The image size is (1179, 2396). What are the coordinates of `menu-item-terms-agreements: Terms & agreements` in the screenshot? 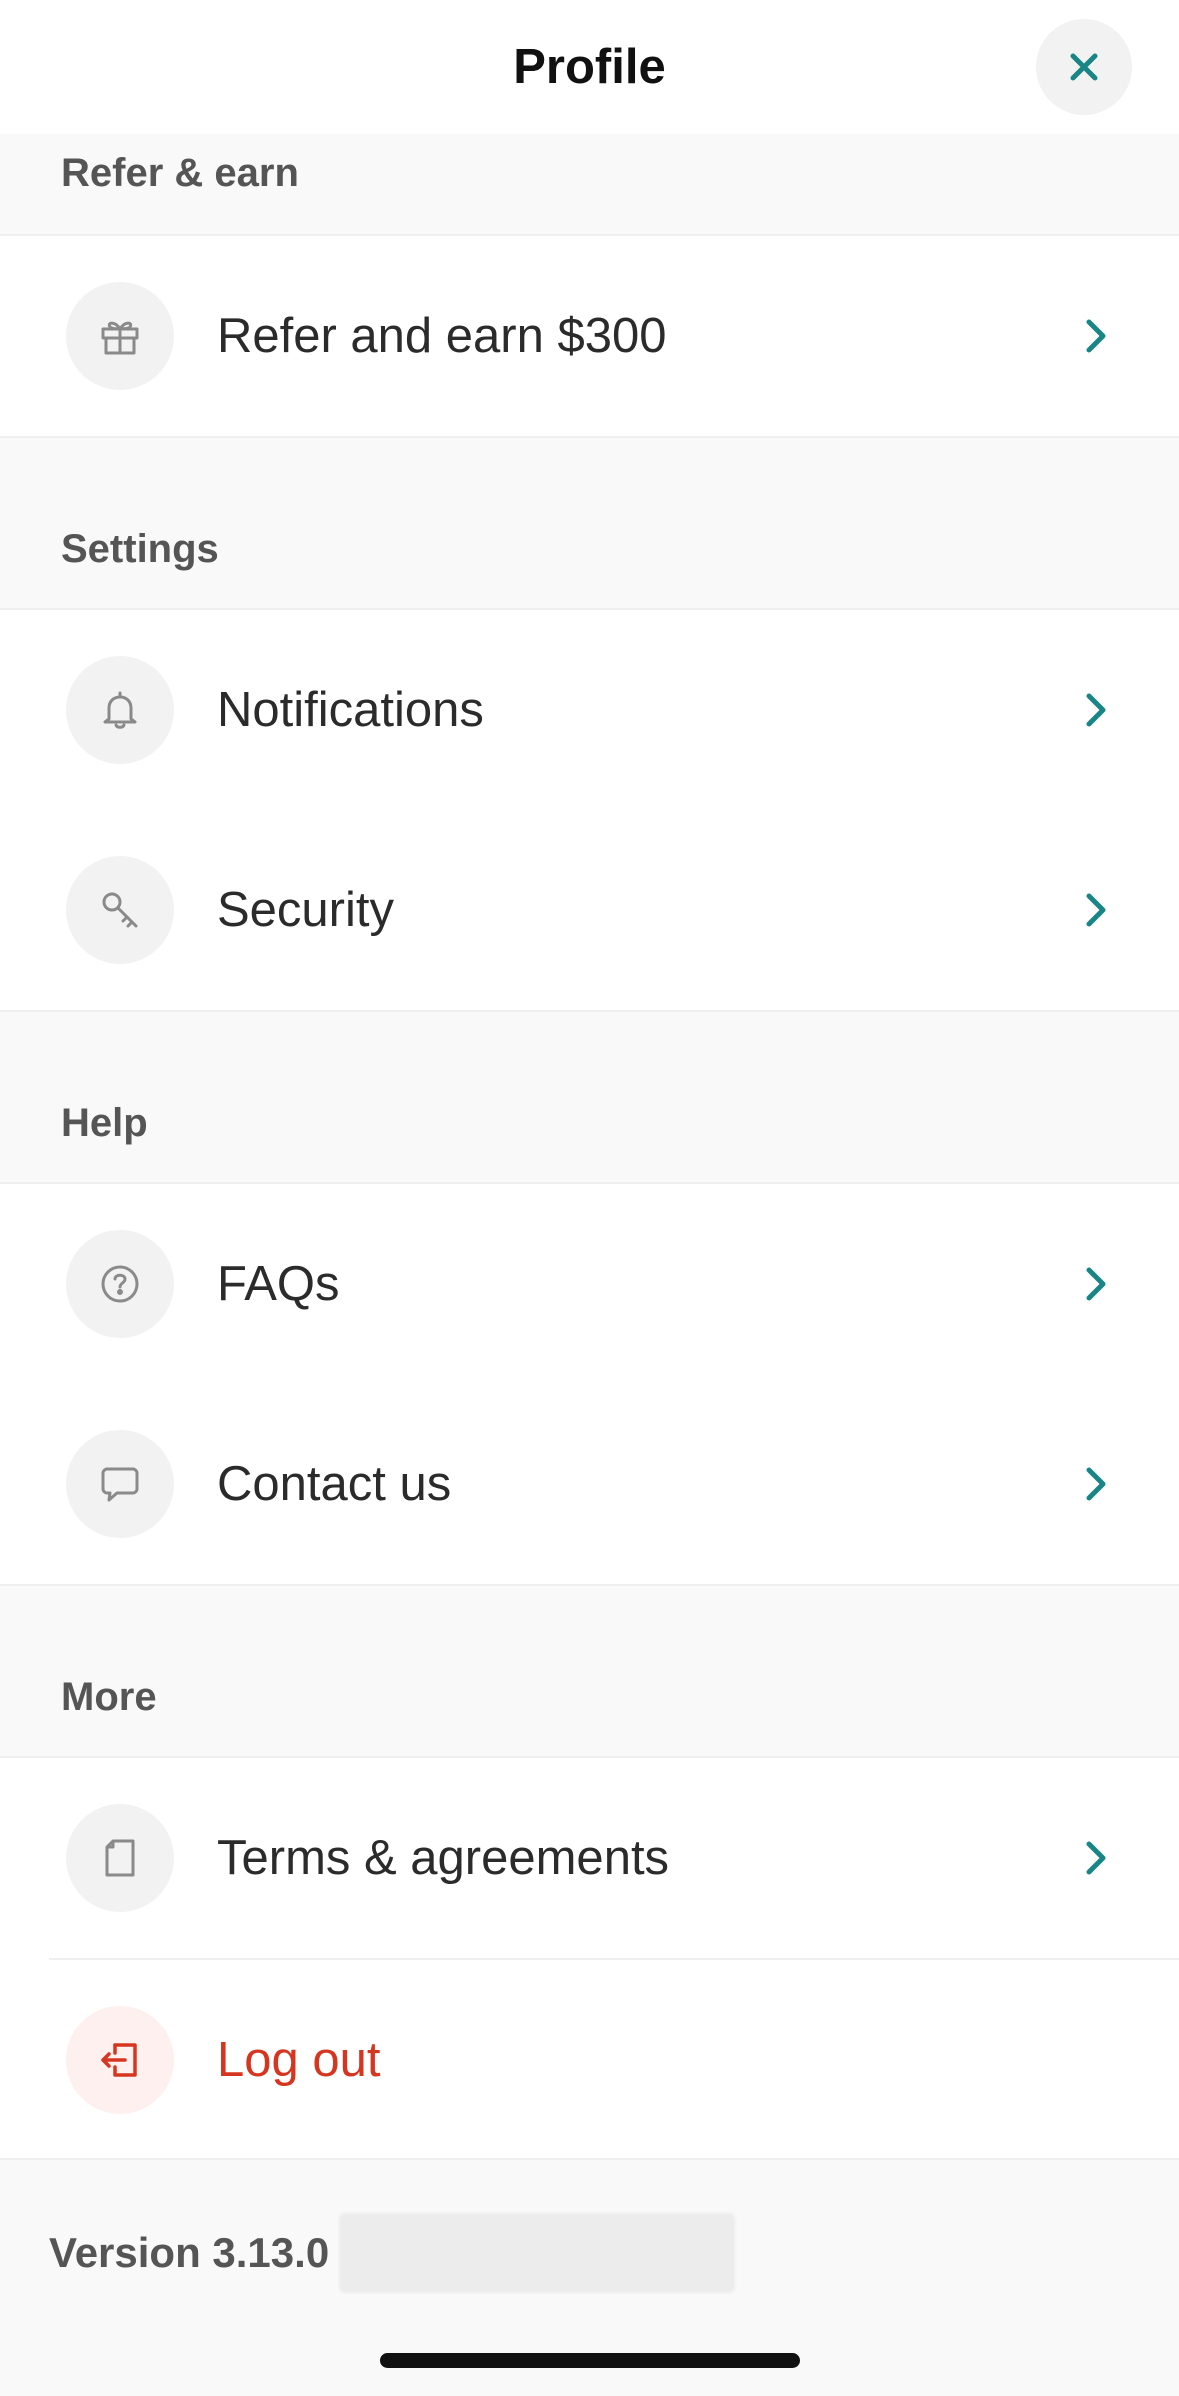 It's located at (589, 1858).